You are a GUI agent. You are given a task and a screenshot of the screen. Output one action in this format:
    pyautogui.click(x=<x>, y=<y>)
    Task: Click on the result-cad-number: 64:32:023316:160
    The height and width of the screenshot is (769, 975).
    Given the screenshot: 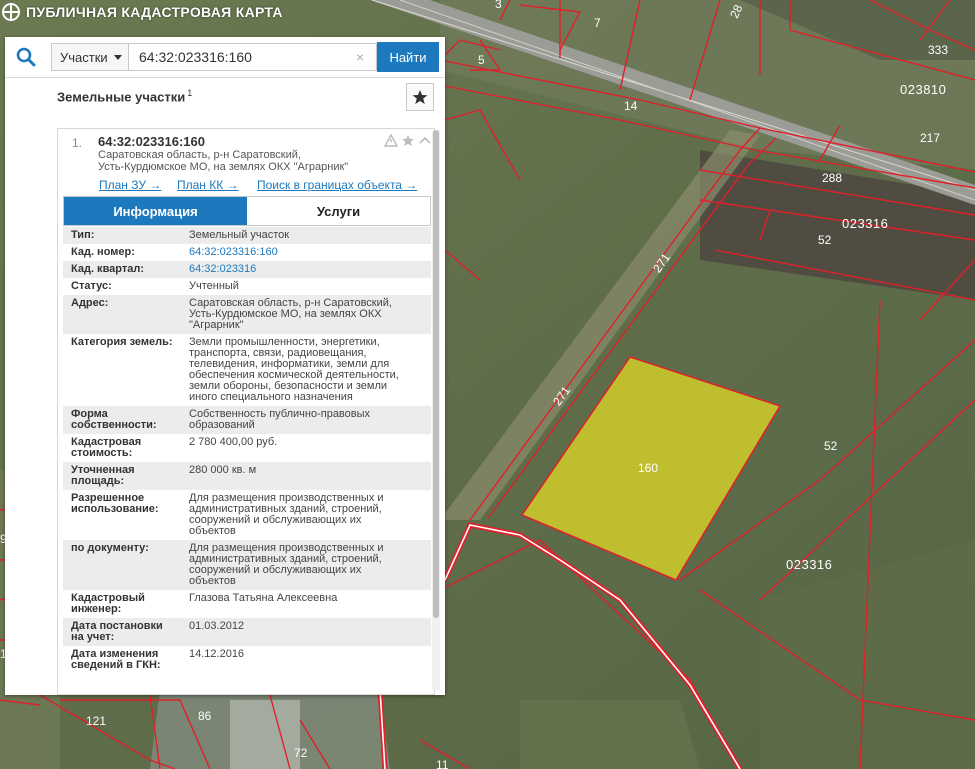 What is the action you would take?
    pyautogui.click(x=151, y=141)
    